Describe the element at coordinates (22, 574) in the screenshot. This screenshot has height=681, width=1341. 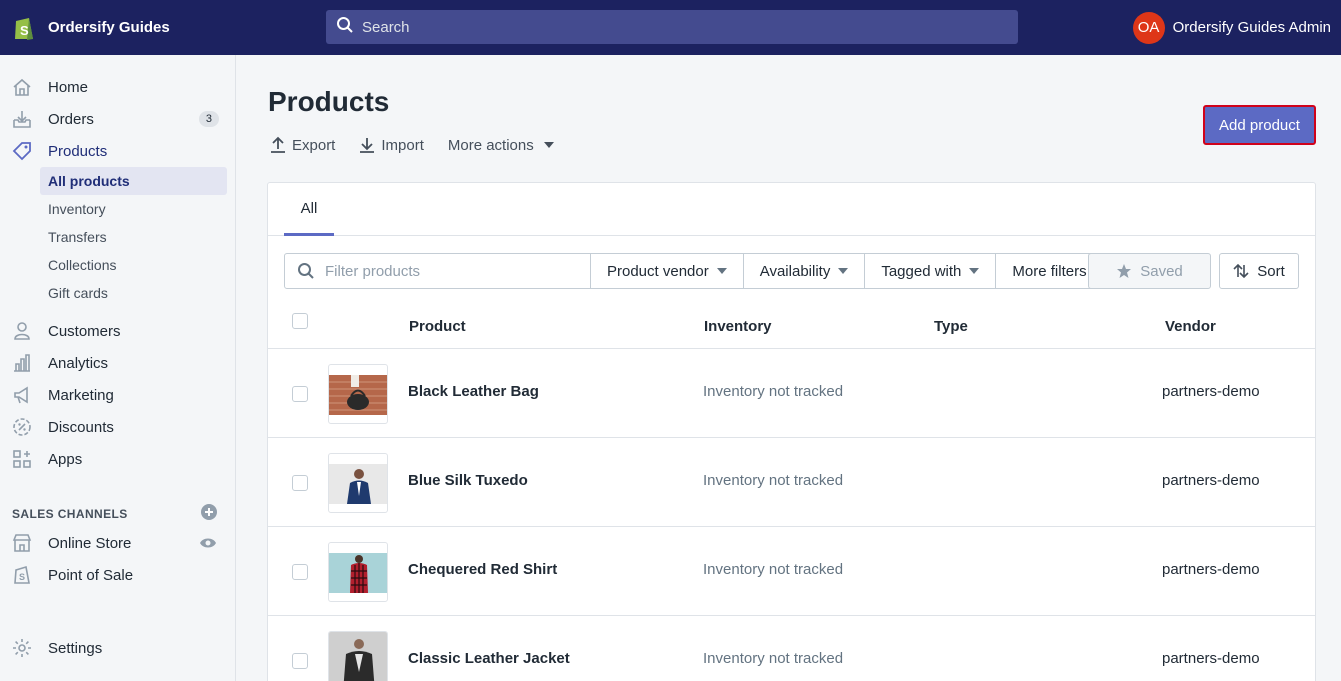
I see `pos-icon: S` at that location.